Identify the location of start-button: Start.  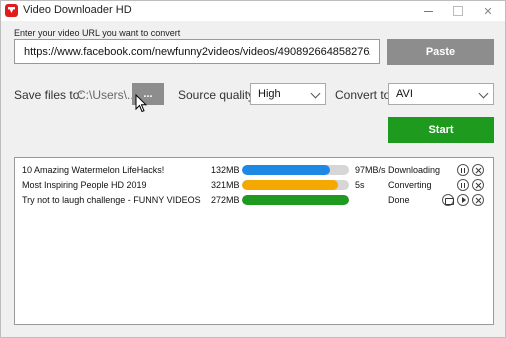
(441, 130).